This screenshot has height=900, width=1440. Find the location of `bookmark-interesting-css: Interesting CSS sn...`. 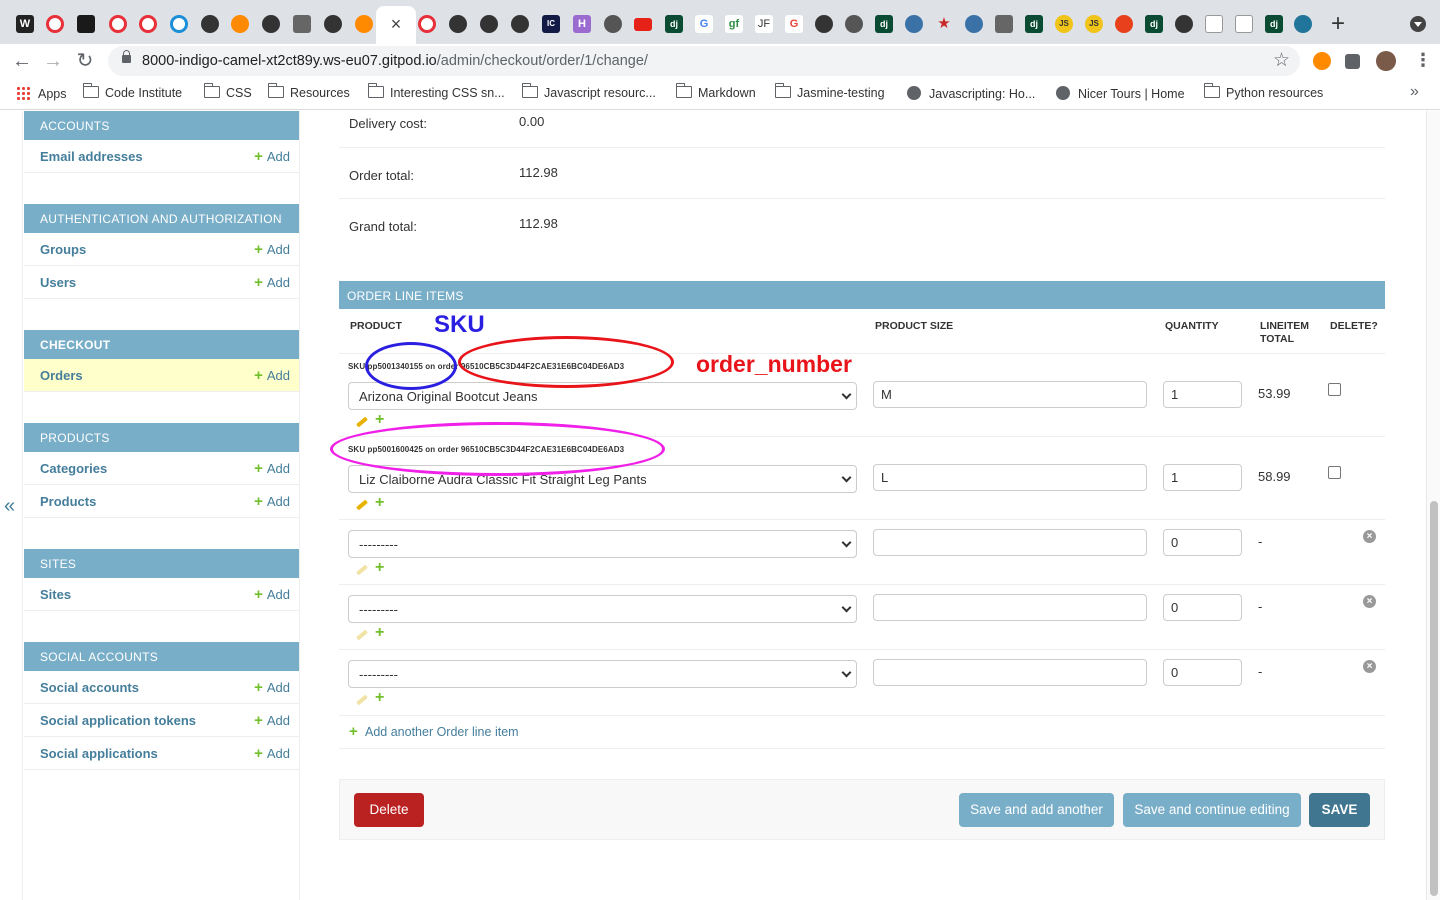

bookmark-interesting-css: Interesting CSS sn... is located at coordinates (436, 91).